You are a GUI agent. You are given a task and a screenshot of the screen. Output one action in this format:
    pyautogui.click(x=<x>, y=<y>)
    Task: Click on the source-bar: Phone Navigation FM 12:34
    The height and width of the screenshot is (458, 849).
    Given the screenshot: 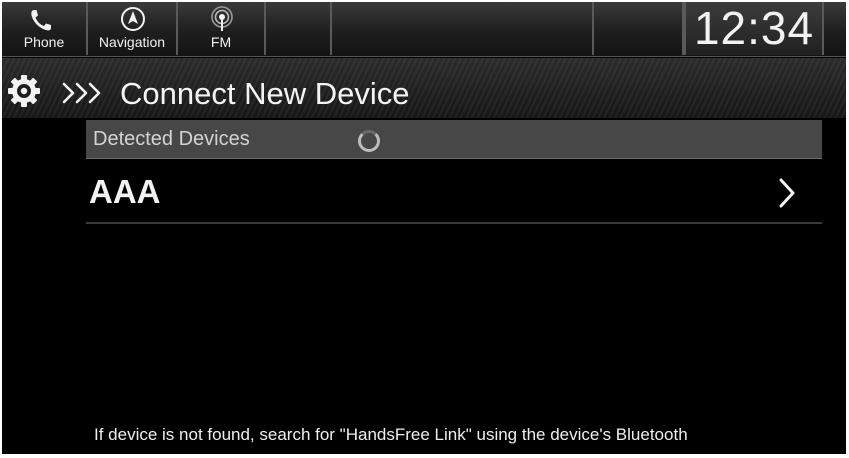 What is the action you would take?
    pyautogui.click(x=424, y=29)
    